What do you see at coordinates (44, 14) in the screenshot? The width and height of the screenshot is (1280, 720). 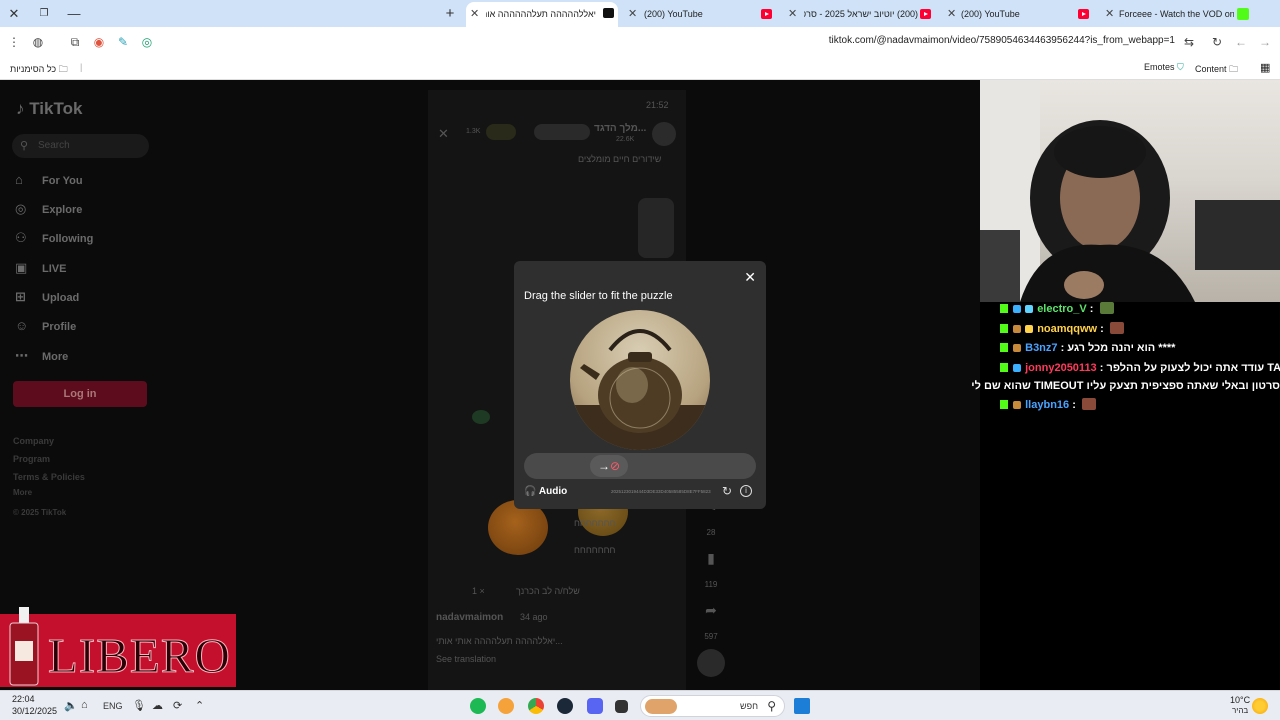 I see `restore-window-icon: ❐` at bounding box center [44, 14].